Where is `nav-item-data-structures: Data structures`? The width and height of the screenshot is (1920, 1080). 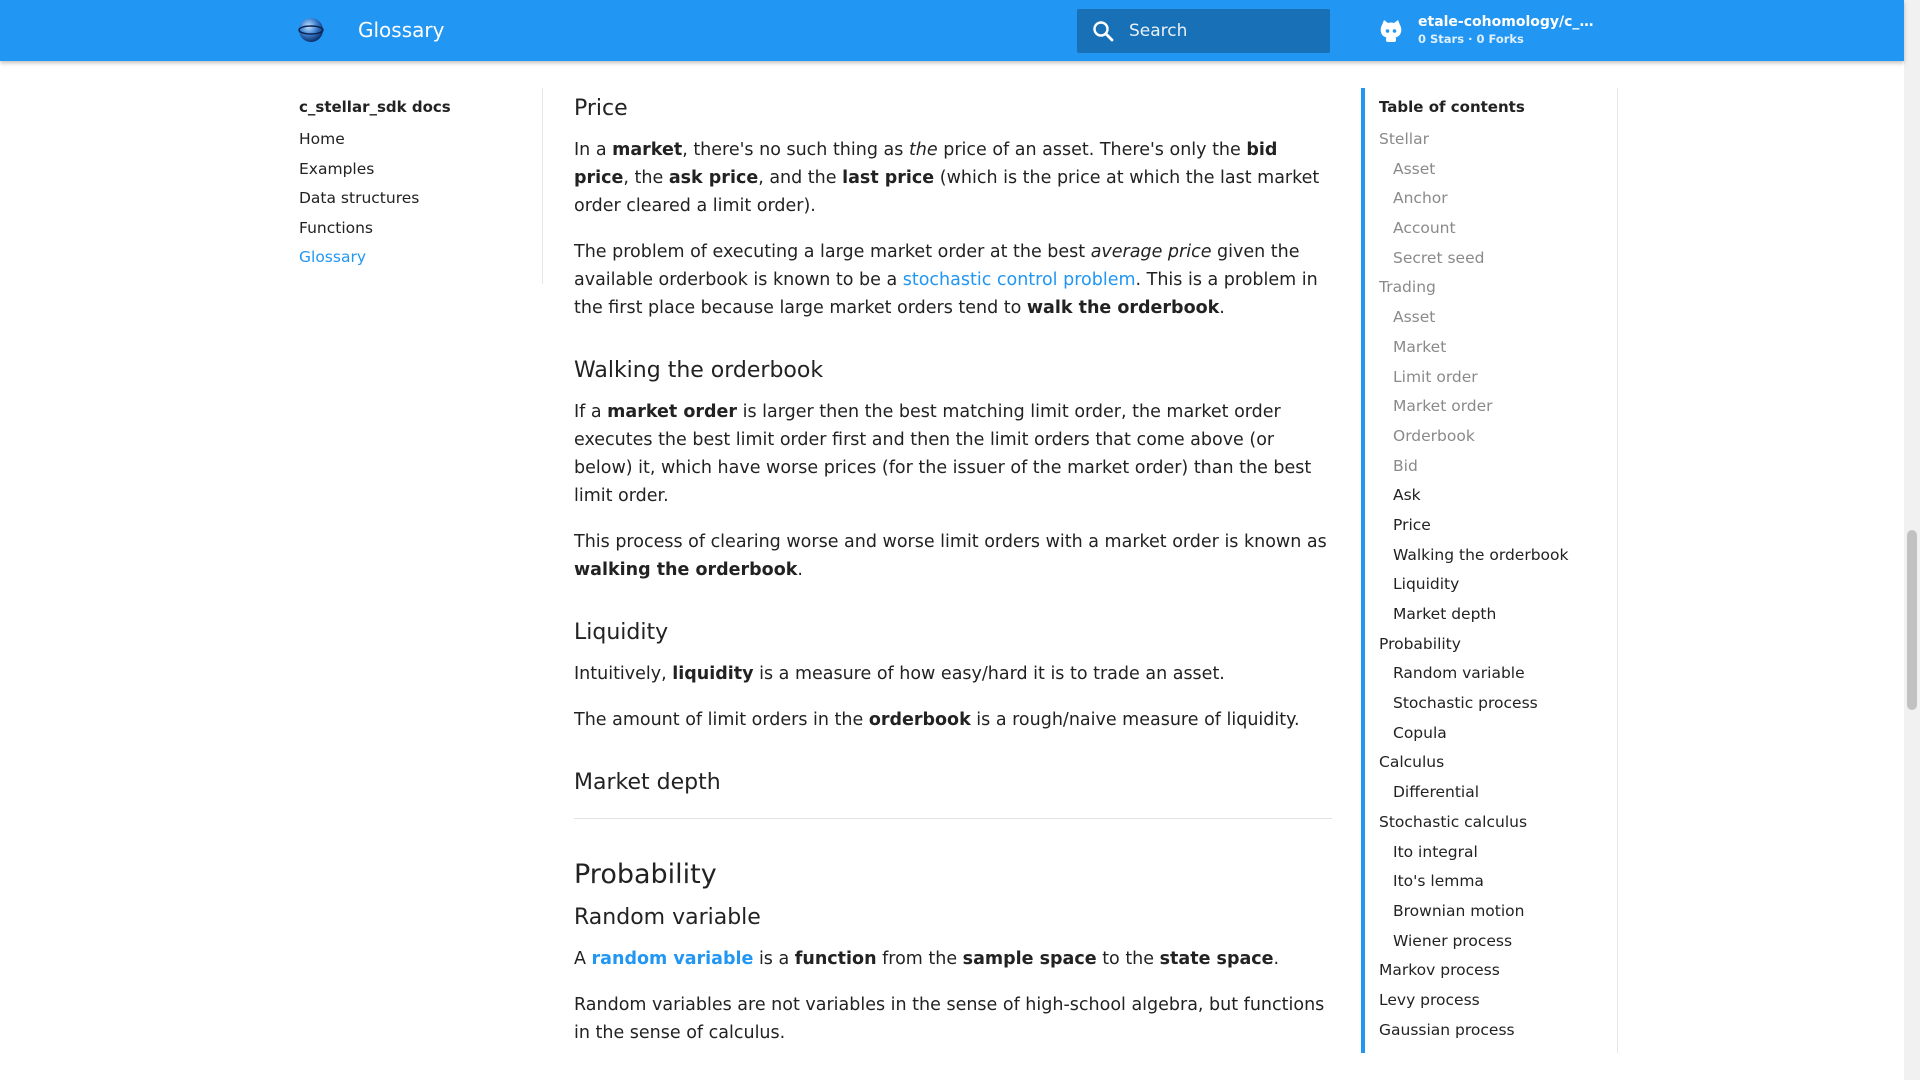
nav-item-data-structures: Data structures is located at coordinates (419, 202).